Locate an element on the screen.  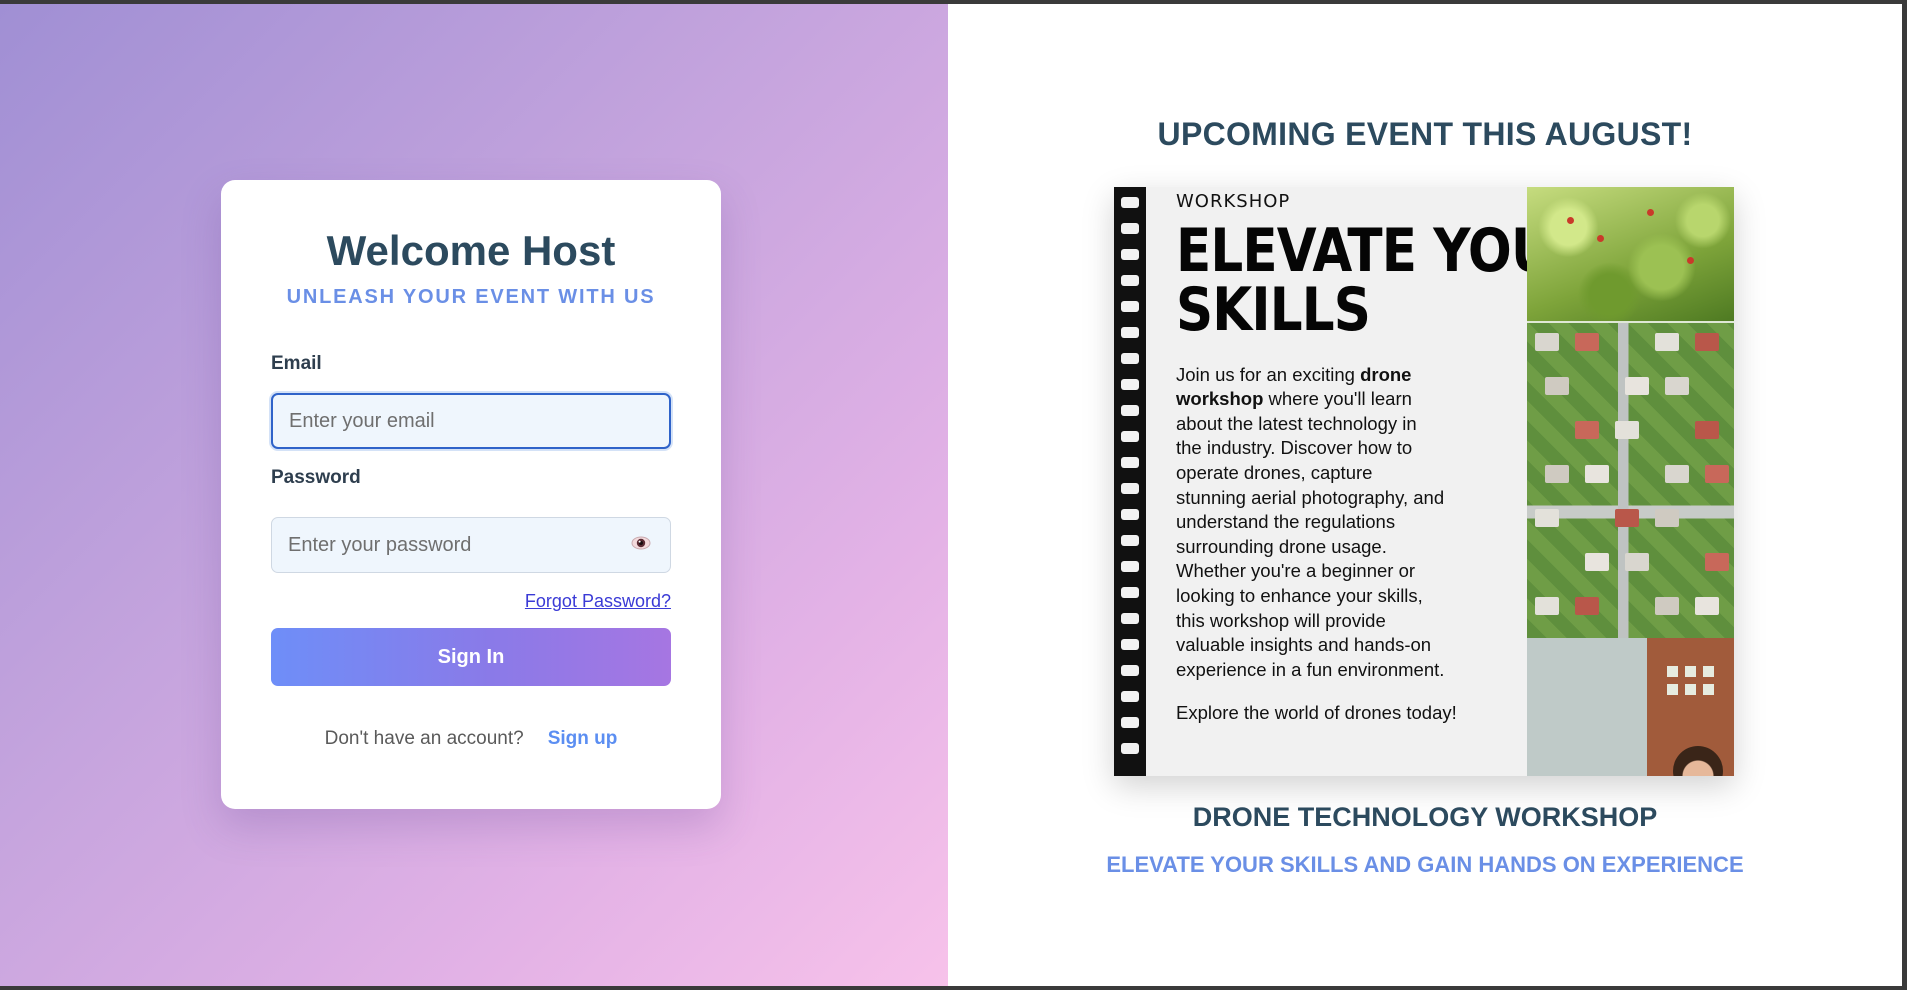
sign-up-link: Sign up is located at coordinates (583, 738).